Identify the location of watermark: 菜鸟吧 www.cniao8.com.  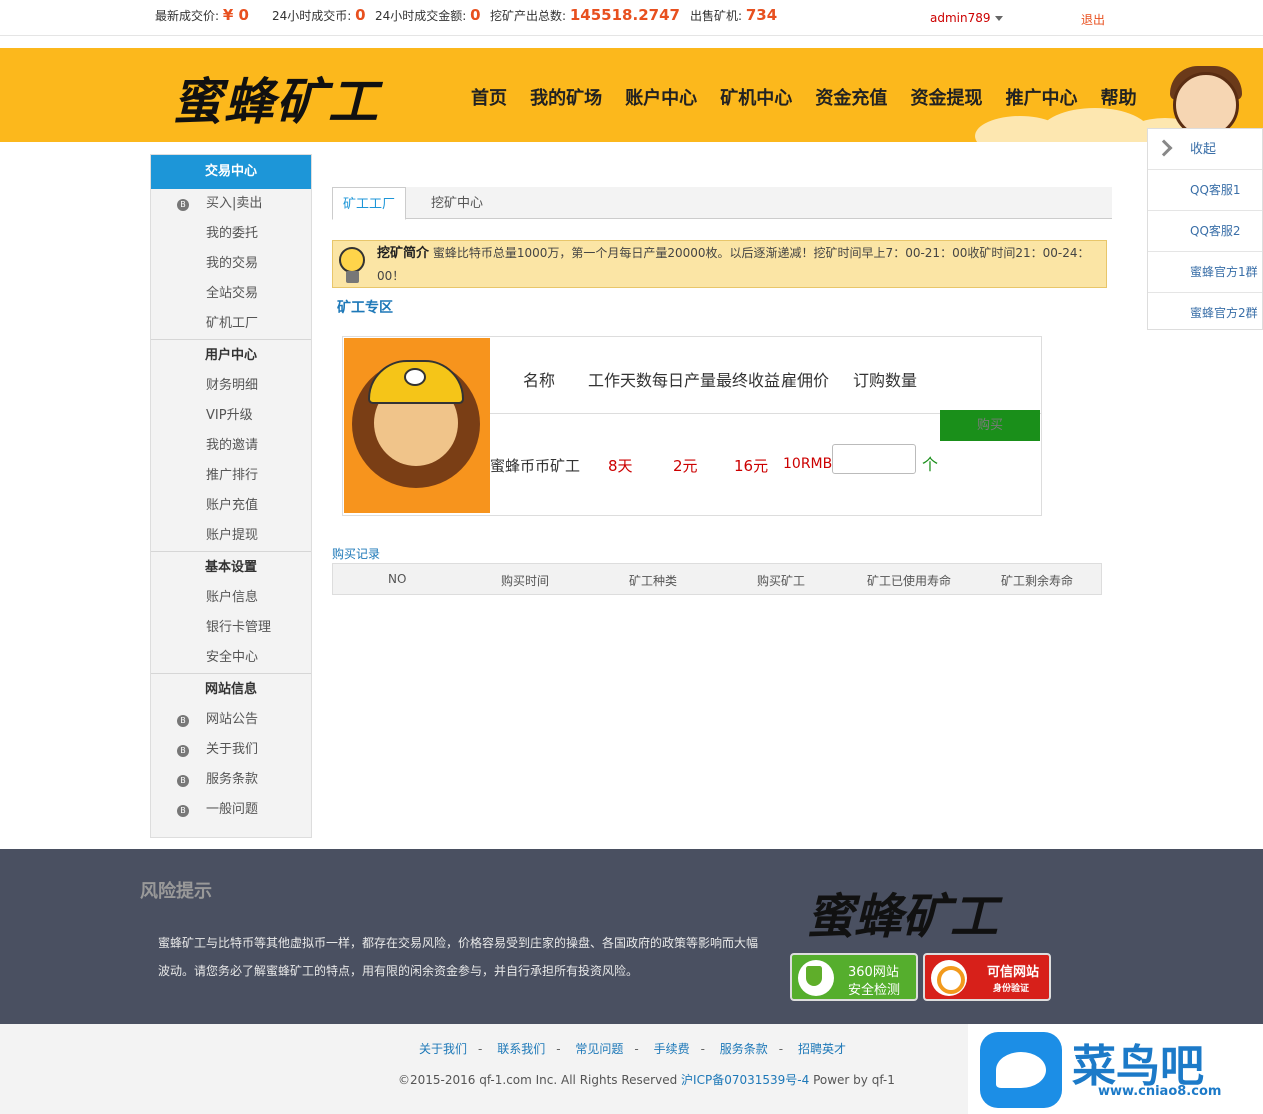
(1115, 1069).